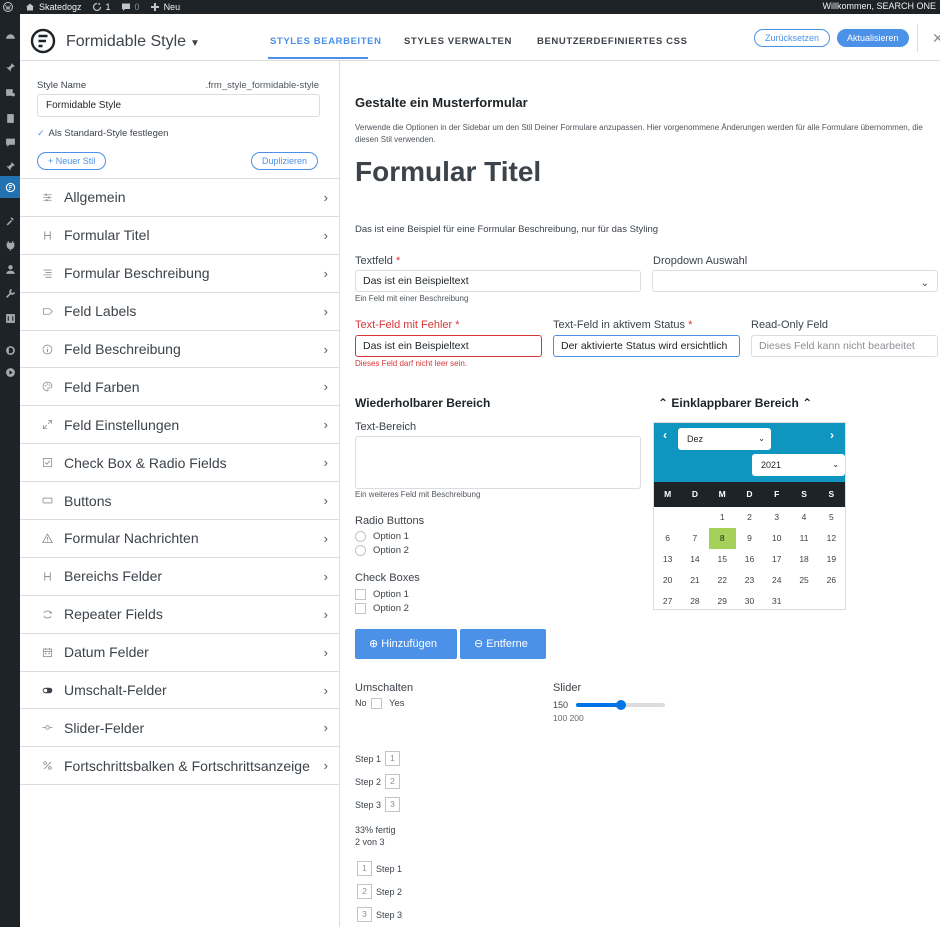 This screenshot has height=927, width=940. What do you see at coordinates (667, 559) in the screenshot?
I see `calendar-day: 13` at bounding box center [667, 559].